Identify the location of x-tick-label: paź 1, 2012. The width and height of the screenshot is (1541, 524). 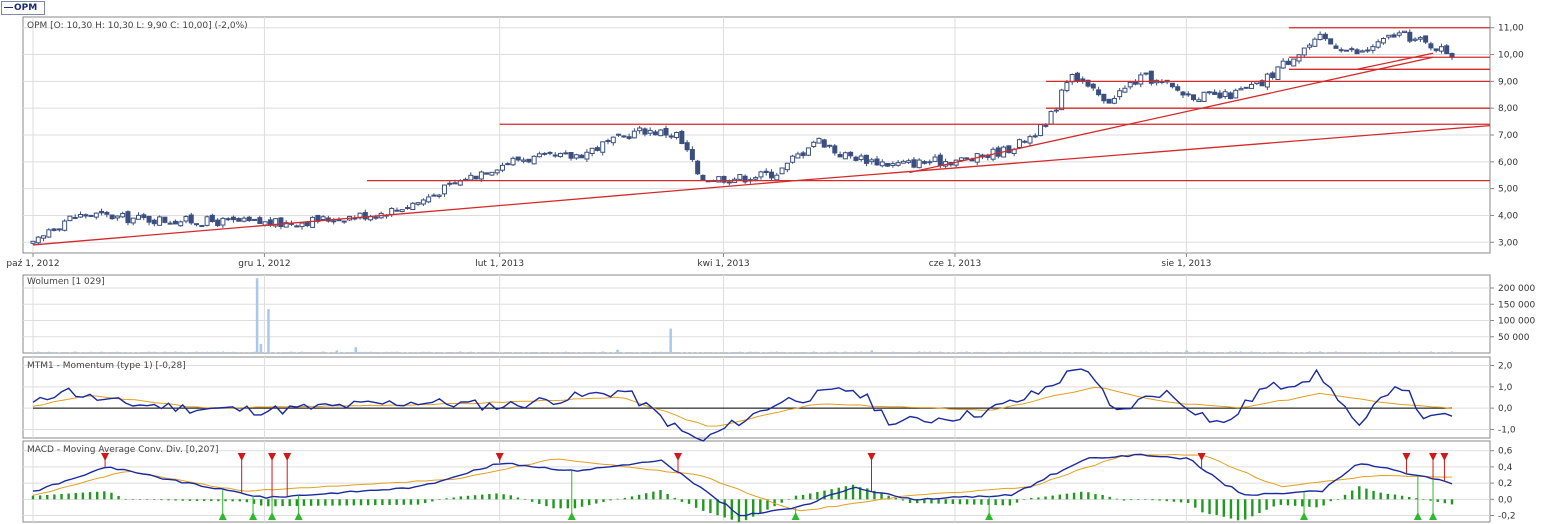
(32, 264).